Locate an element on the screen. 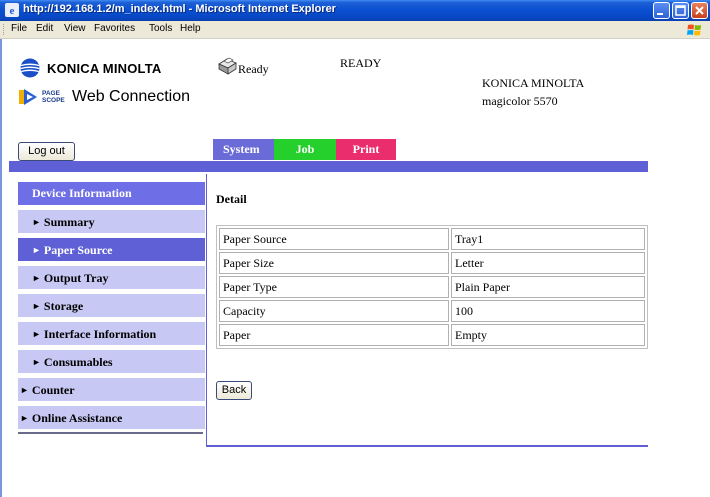 This screenshot has width=710, height=497. menu-tools: Tools is located at coordinates (160, 28).